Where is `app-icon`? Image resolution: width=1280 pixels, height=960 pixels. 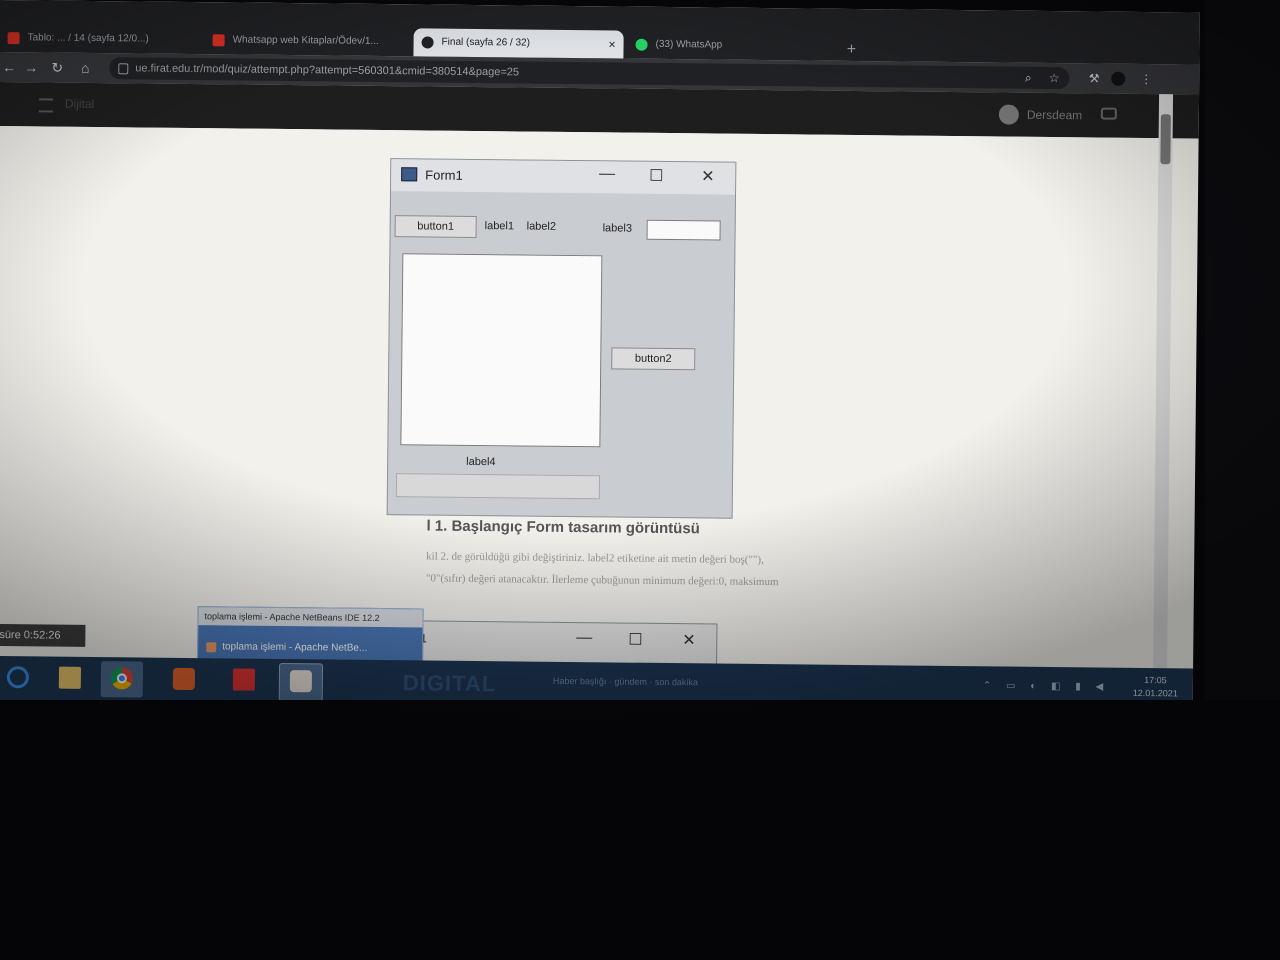 app-icon is located at coordinates (244, 679).